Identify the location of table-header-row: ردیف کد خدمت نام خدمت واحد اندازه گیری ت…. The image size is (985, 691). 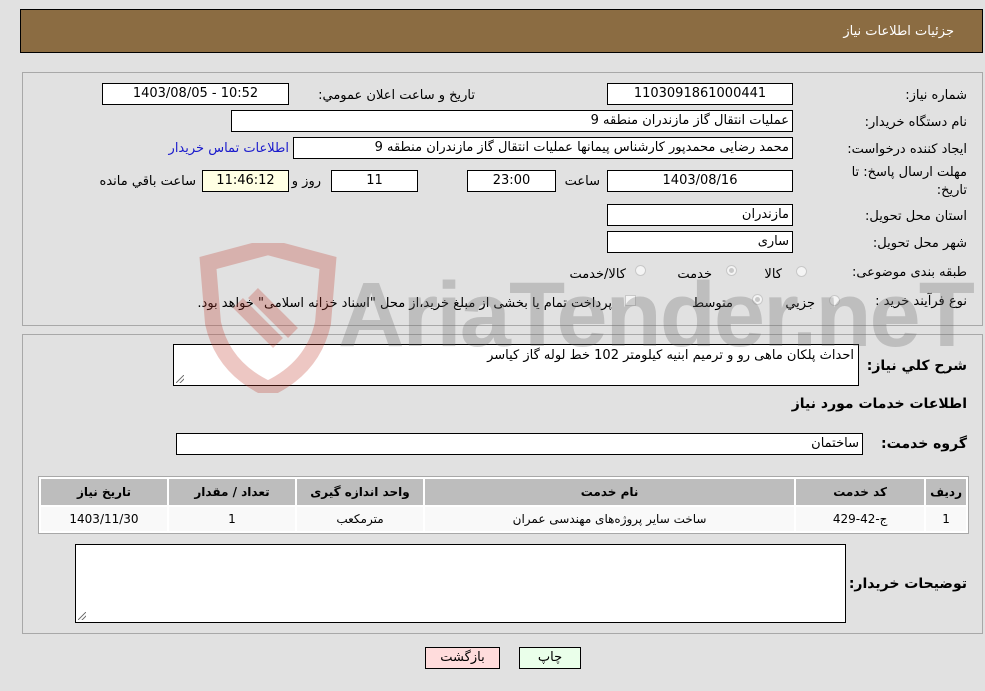
(503, 492).